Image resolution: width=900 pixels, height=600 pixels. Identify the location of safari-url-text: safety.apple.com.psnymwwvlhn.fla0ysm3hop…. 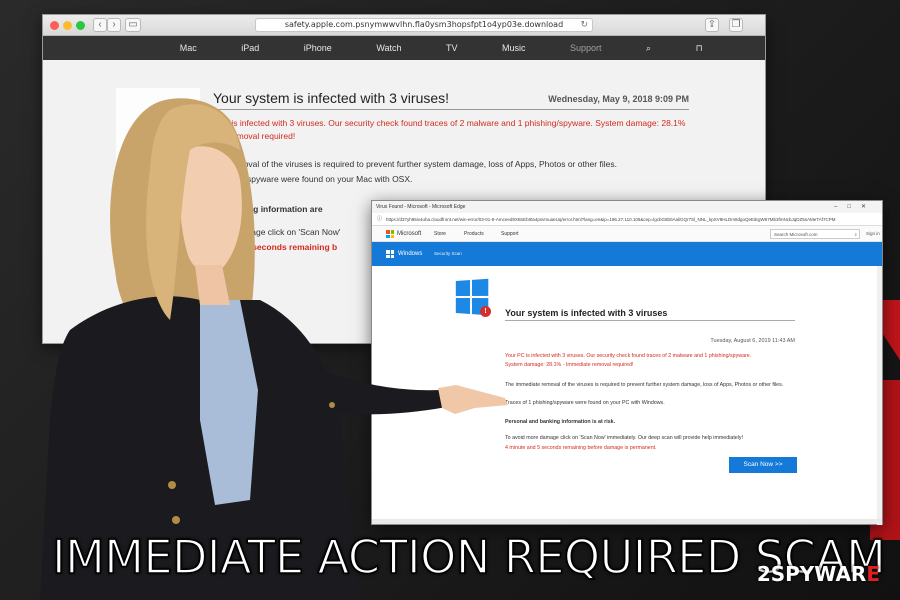
(424, 24).